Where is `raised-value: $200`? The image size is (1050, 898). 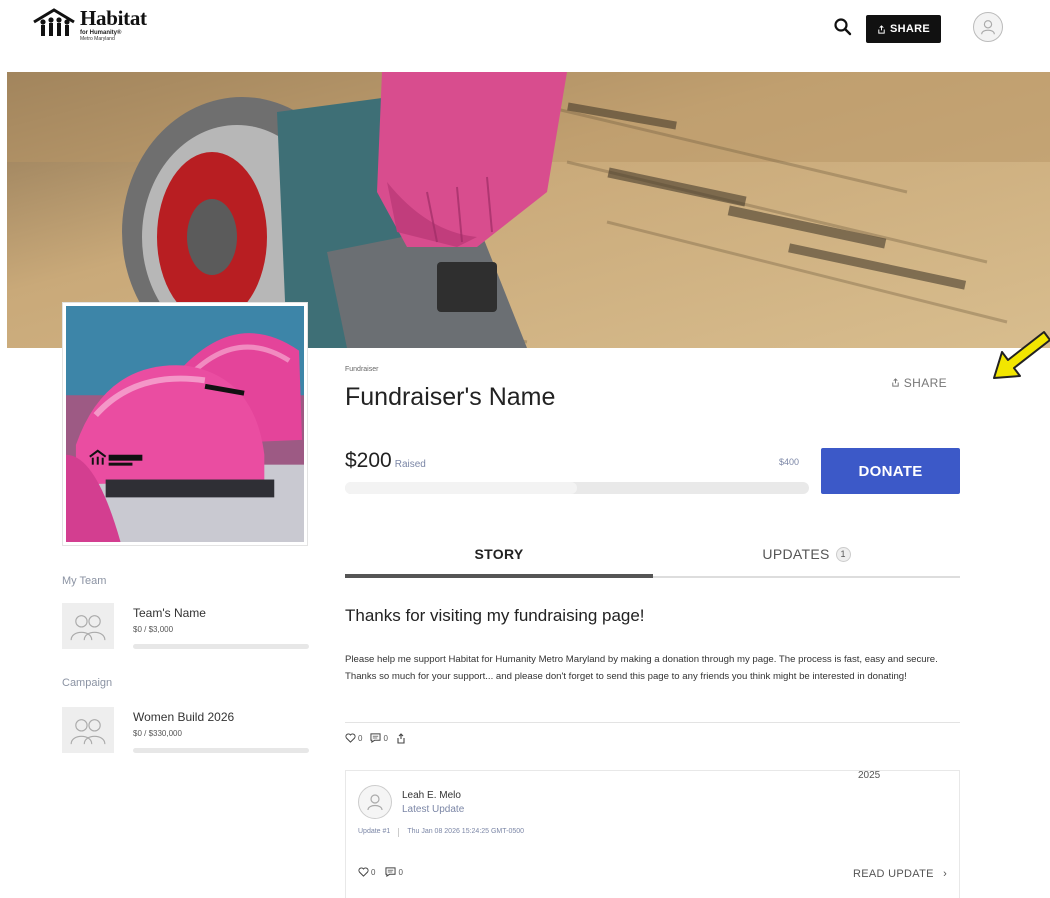
raised-value: $200 is located at coordinates (368, 460).